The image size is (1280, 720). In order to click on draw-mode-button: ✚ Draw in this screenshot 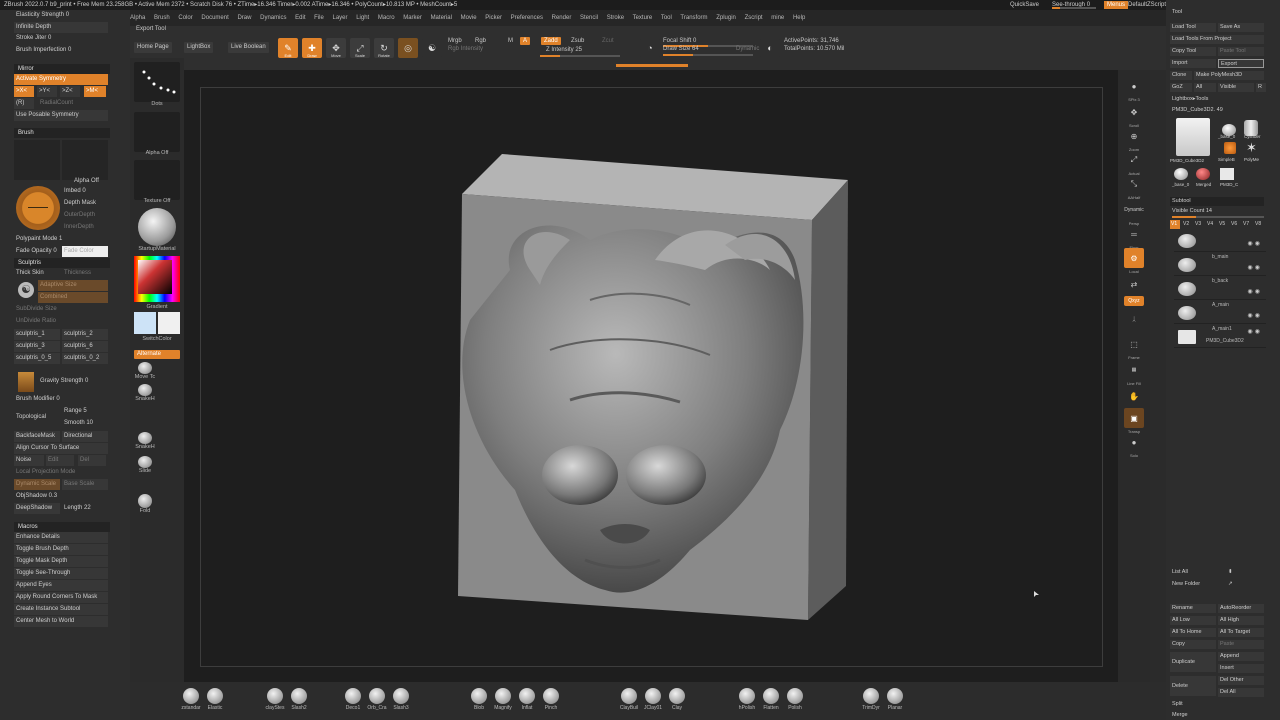, I will do `click(312, 48)`.